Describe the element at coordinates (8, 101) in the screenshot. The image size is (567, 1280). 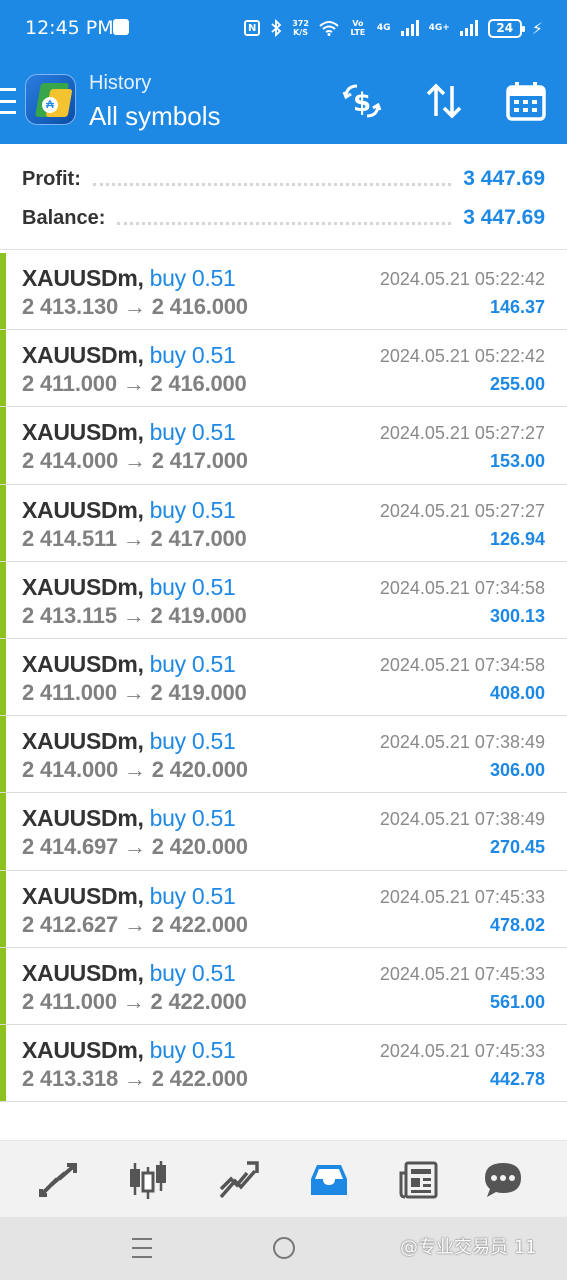
I see `menu-icon` at that location.